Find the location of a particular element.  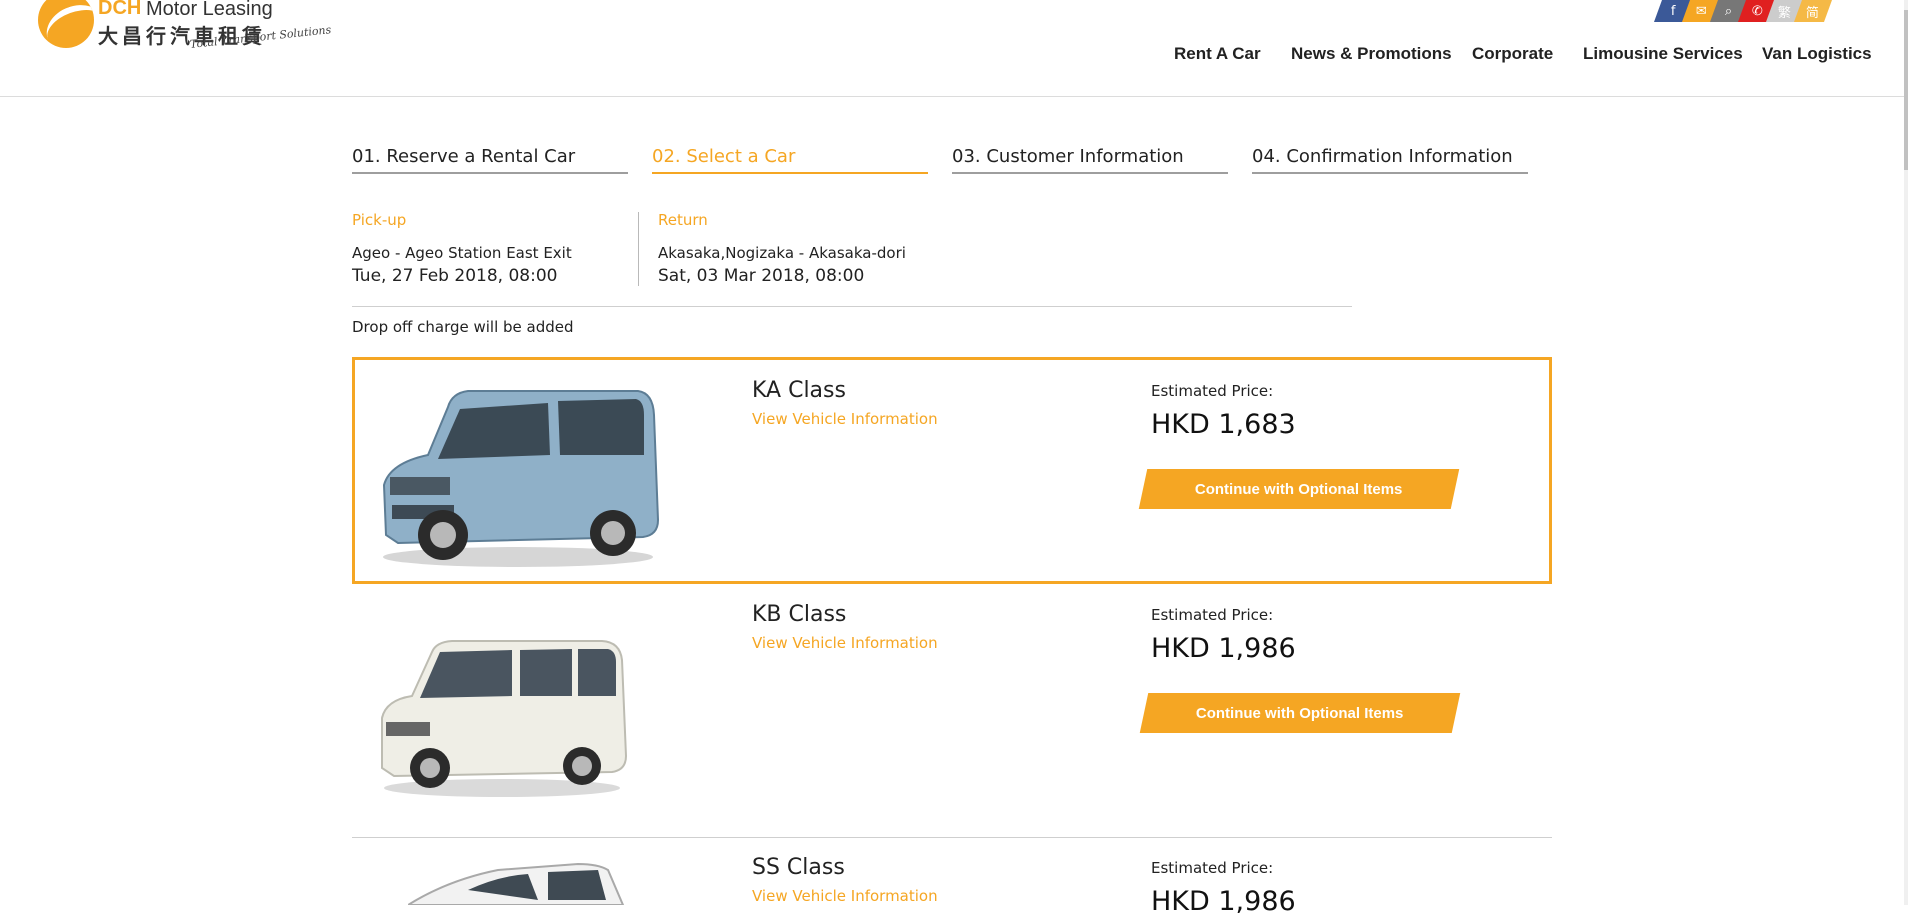

brand-short: DCH is located at coordinates (120, 9).